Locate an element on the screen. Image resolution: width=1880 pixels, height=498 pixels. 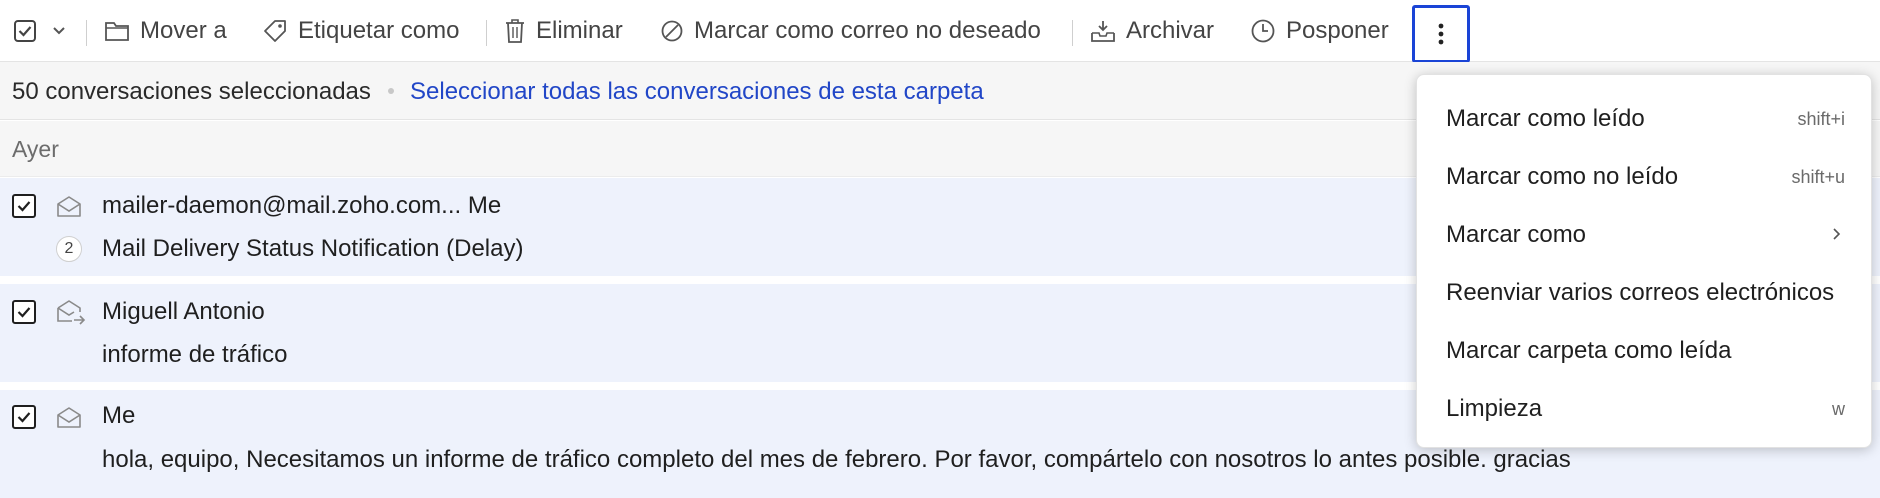
more-actions-button is located at coordinates (1441, 34).